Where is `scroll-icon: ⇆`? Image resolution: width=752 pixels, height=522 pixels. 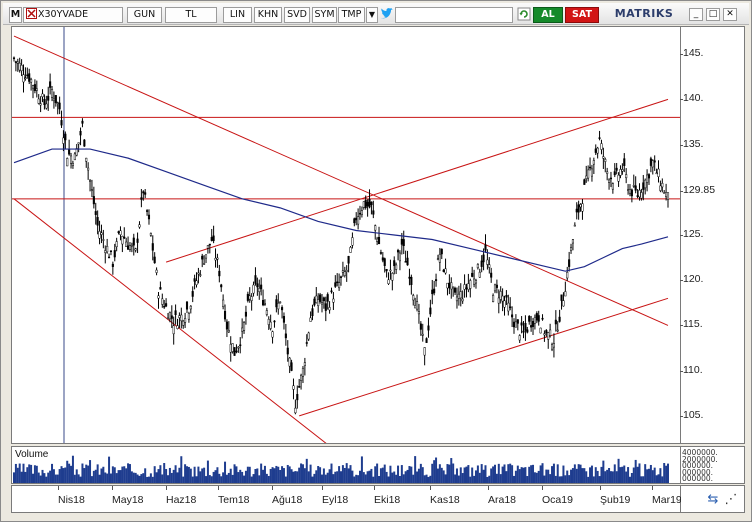
scroll-icon: ⇆ is located at coordinates (713, 500).